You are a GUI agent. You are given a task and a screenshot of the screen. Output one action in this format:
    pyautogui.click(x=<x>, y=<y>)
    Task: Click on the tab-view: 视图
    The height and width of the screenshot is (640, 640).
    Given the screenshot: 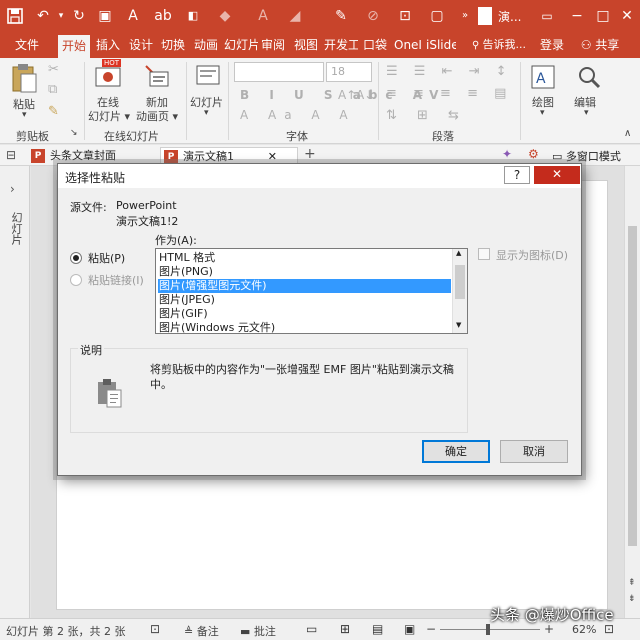 What is the action you would take?
    pyautogui.click(x=306, y=45)
    